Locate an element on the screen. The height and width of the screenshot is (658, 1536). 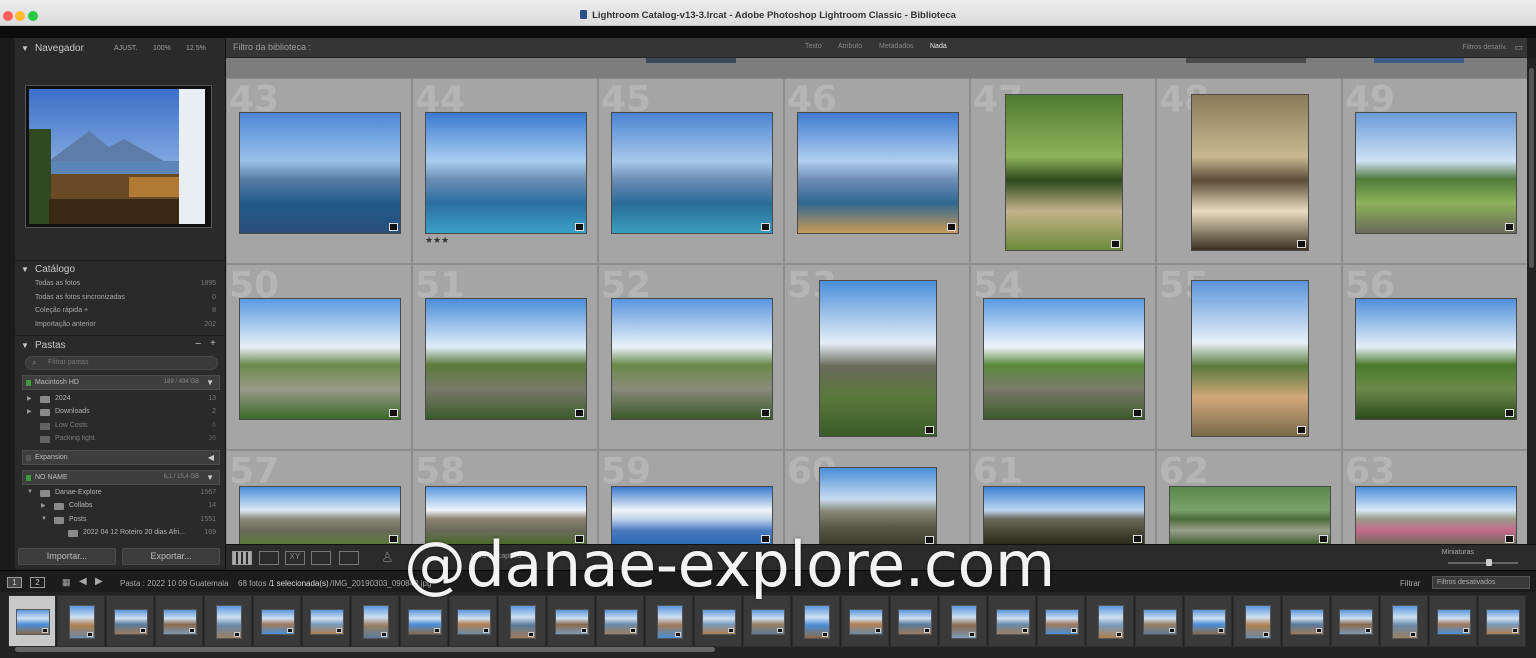
grid-cell: 62 is located at coordinates (1249, 497).